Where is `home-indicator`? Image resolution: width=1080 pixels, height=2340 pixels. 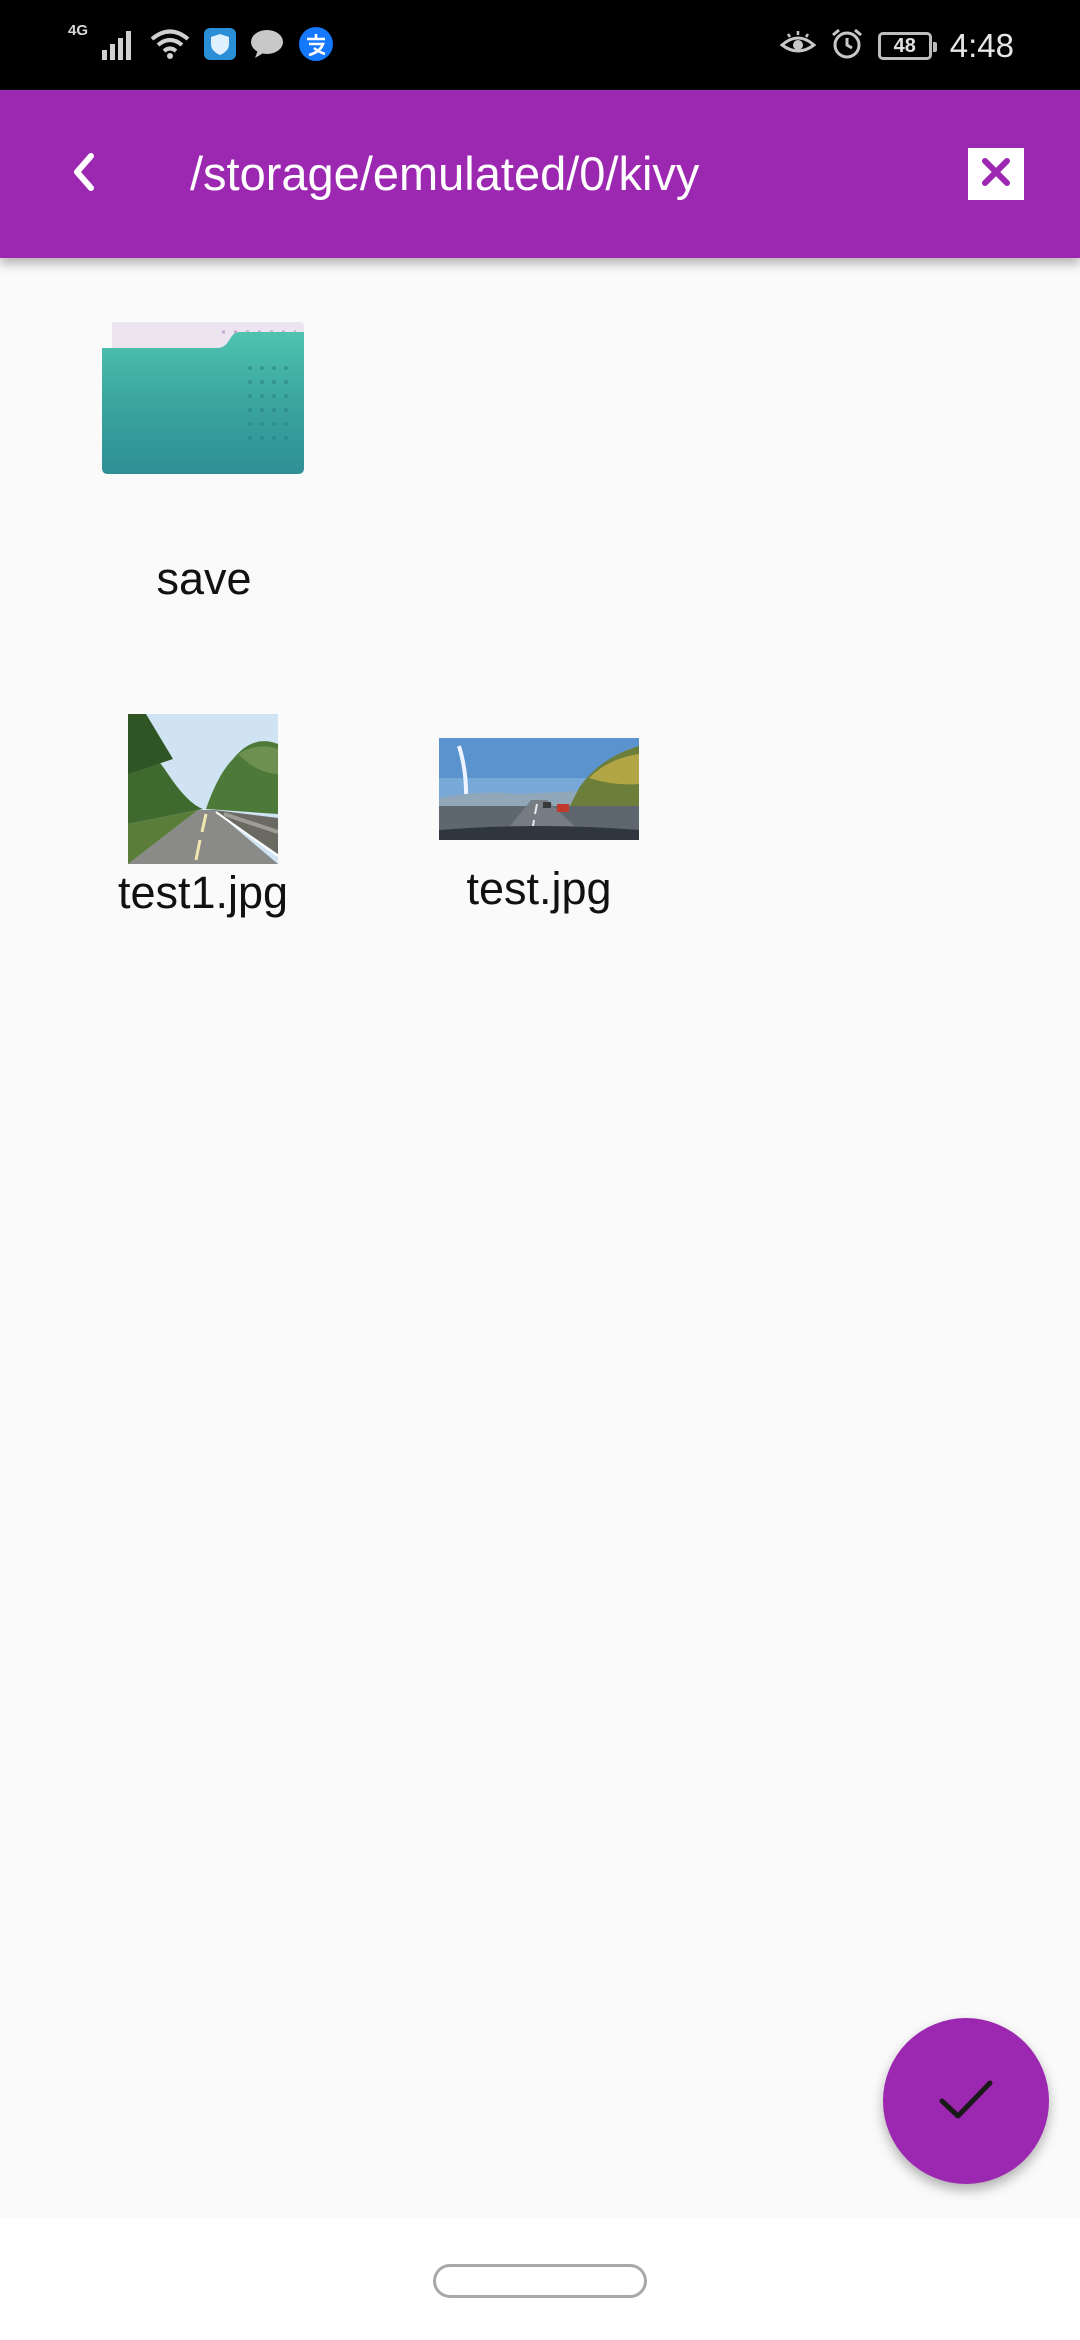
home-indicator is located at coordinates (540, 2281).